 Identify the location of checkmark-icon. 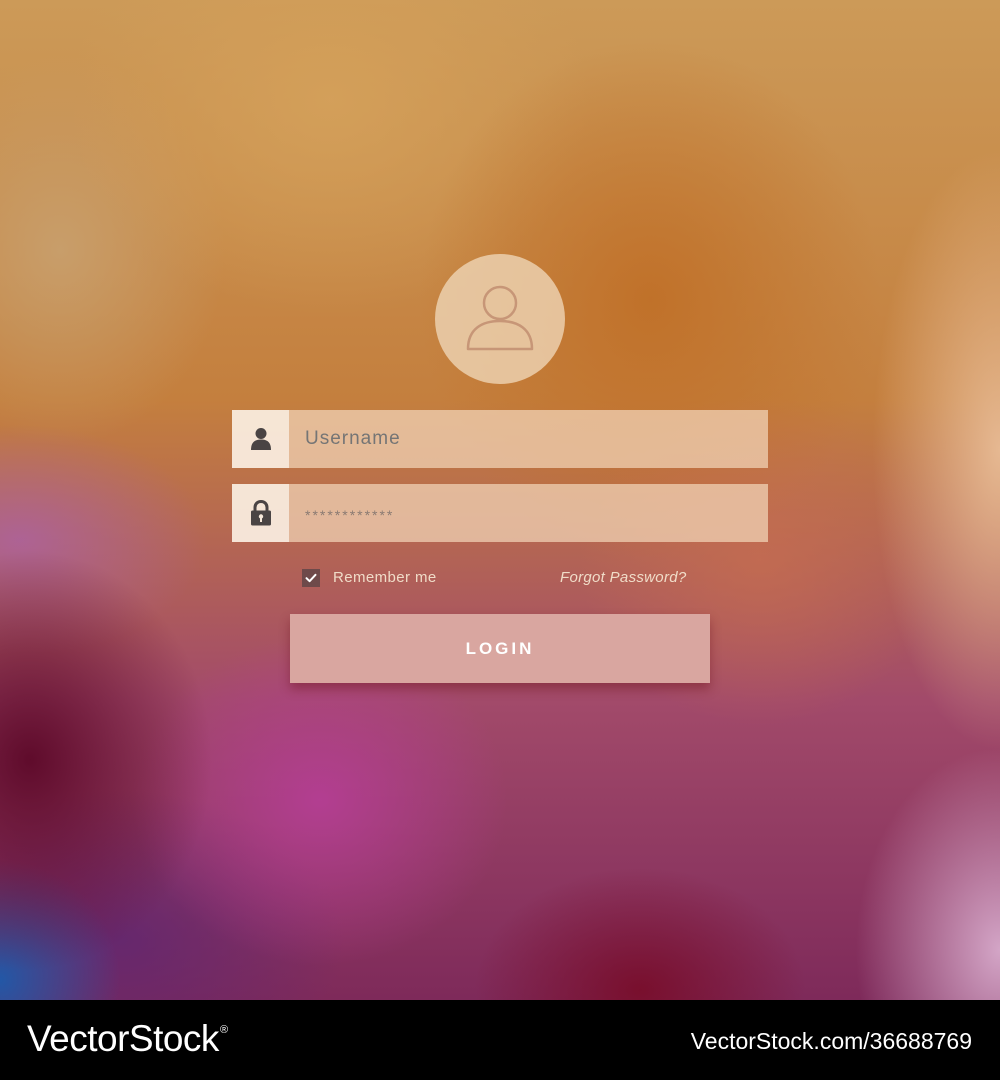
(311, 578).